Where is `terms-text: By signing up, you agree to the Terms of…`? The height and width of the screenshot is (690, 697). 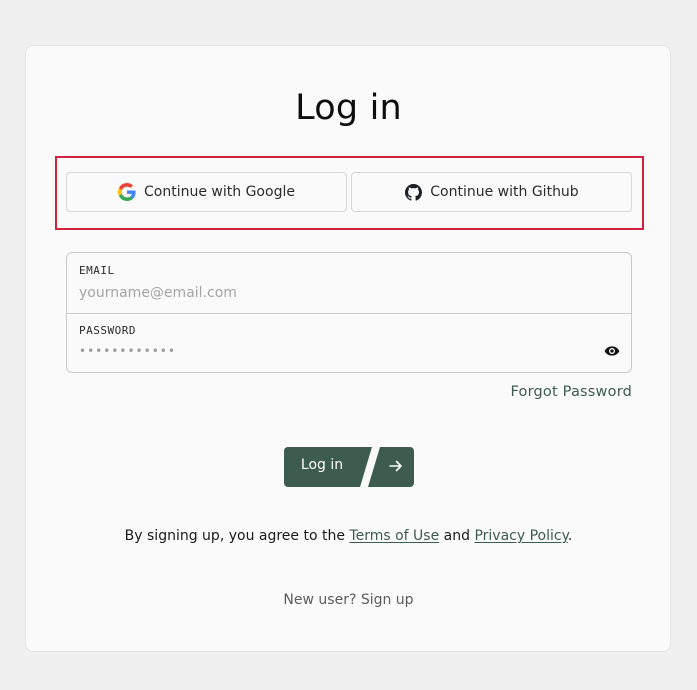
terms-text: By signing up, you agree to the Terms of… is located at coordinates (348, 536).